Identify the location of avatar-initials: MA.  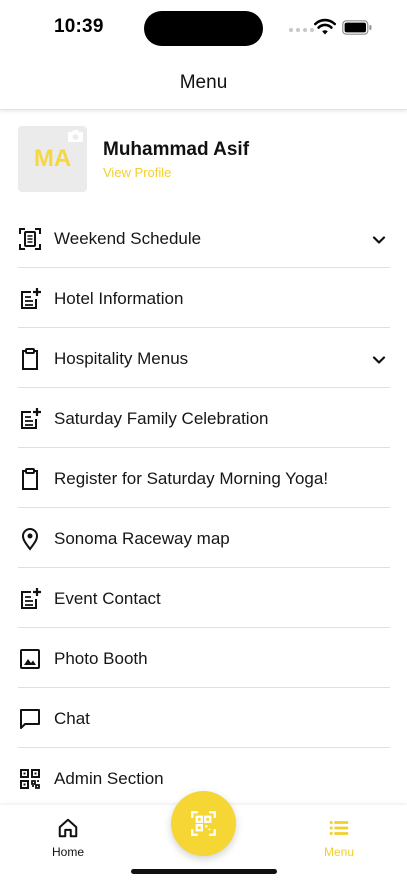
(52, 158).